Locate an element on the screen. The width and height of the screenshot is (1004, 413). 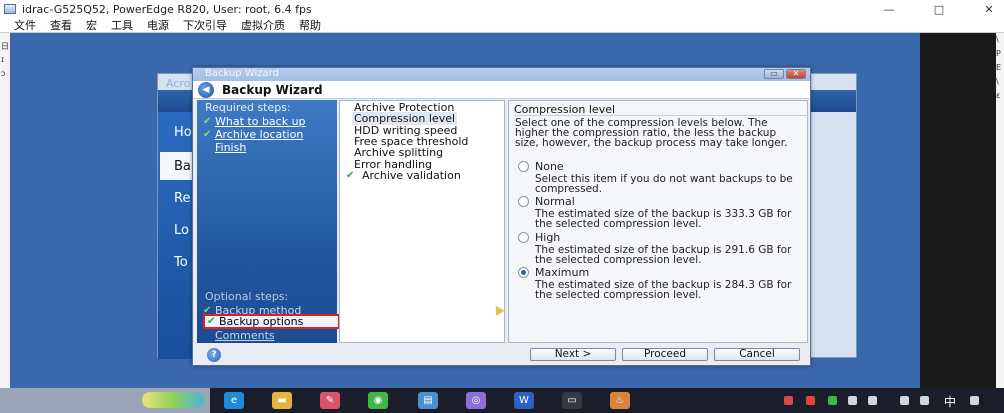
java-app-icon: ♨ is located at coordinates (620, 400).